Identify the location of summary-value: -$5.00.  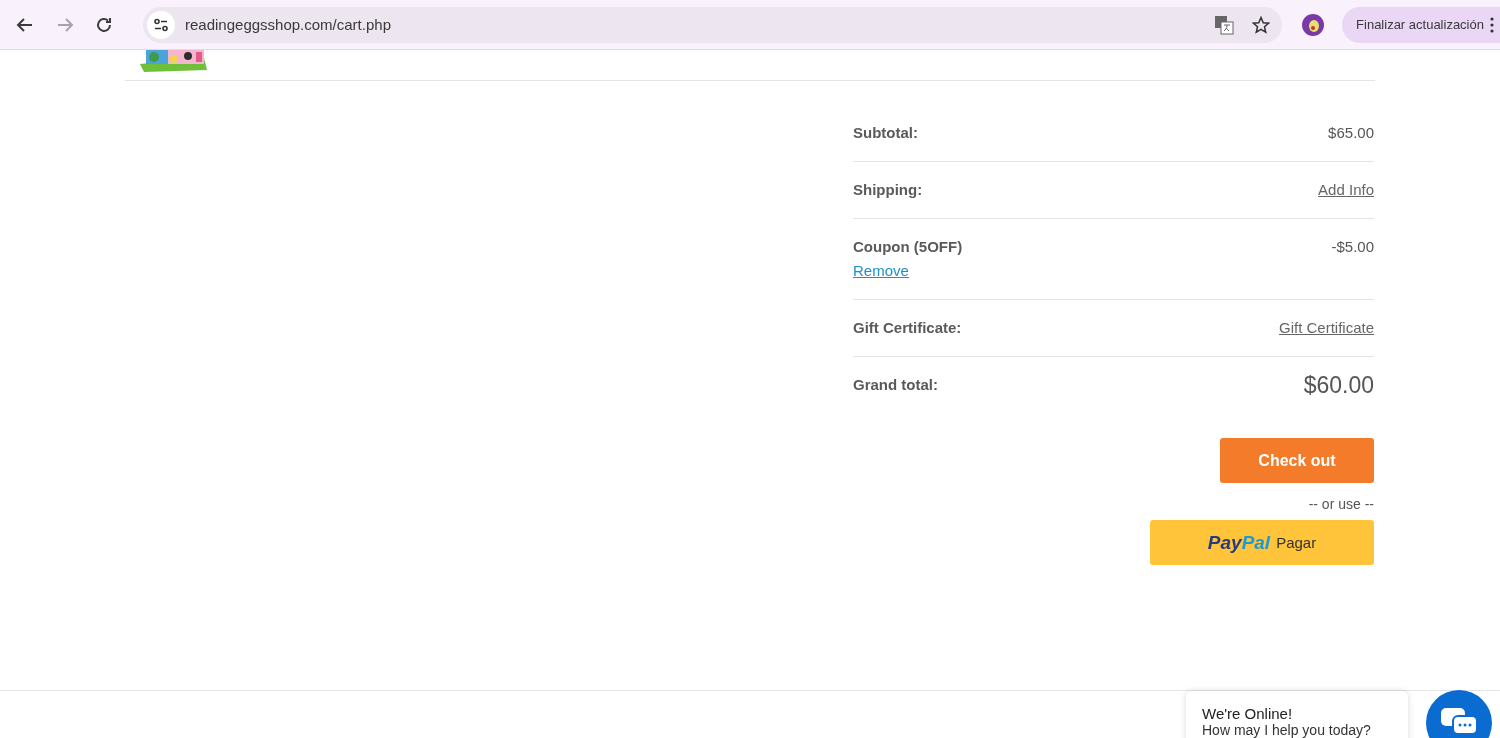
(1352, 247).